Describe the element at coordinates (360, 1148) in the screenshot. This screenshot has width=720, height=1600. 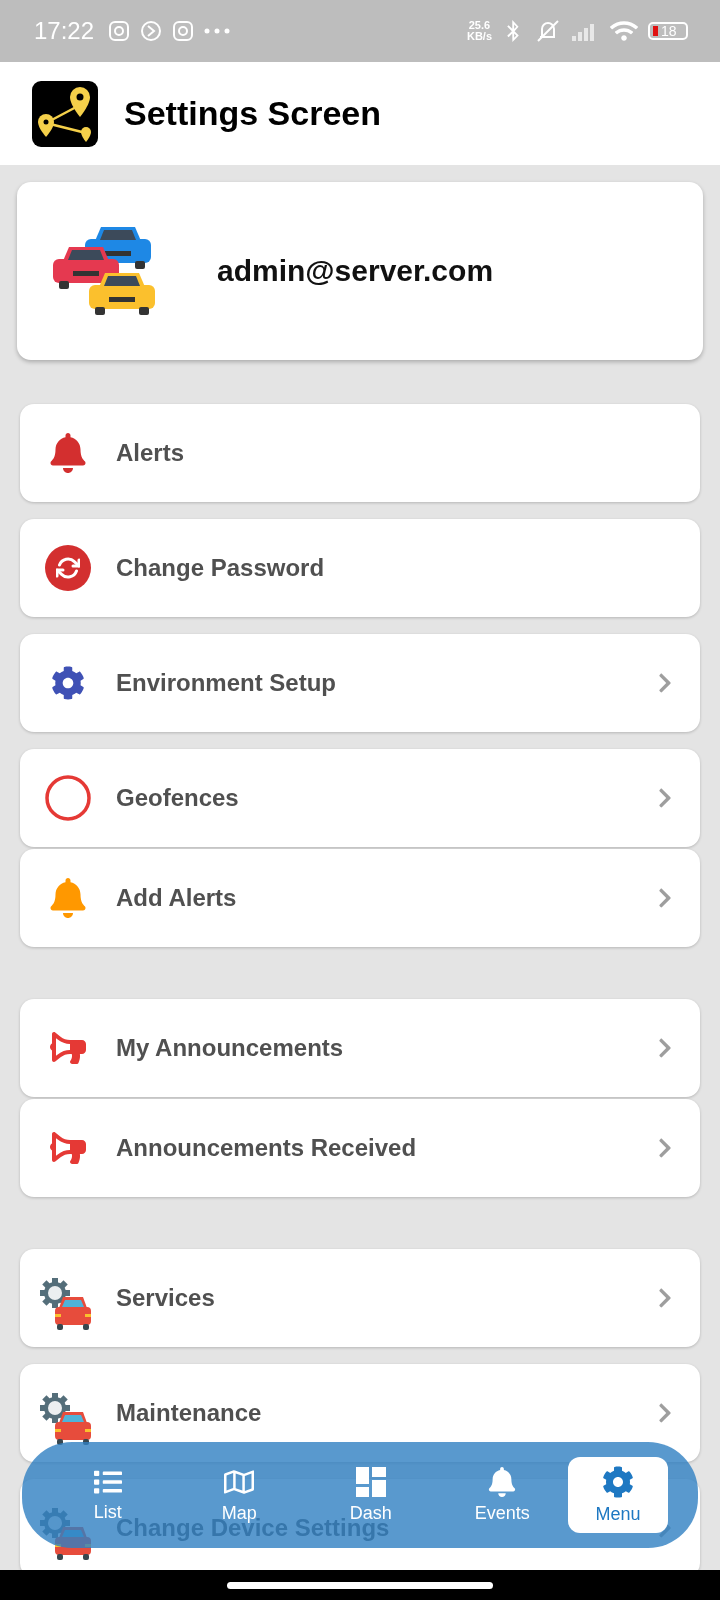
I see `menu-item: Announcements Received` at that location.